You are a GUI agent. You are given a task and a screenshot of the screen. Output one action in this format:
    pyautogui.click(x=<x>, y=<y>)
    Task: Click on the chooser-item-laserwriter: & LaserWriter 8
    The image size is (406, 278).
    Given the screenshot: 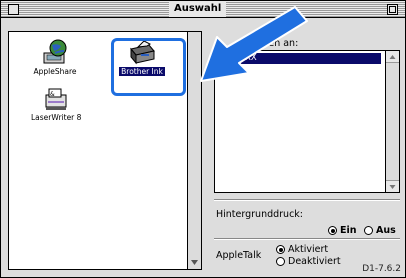 What is the action you would take?
    pyautogui.click(x=56, y=104)
    